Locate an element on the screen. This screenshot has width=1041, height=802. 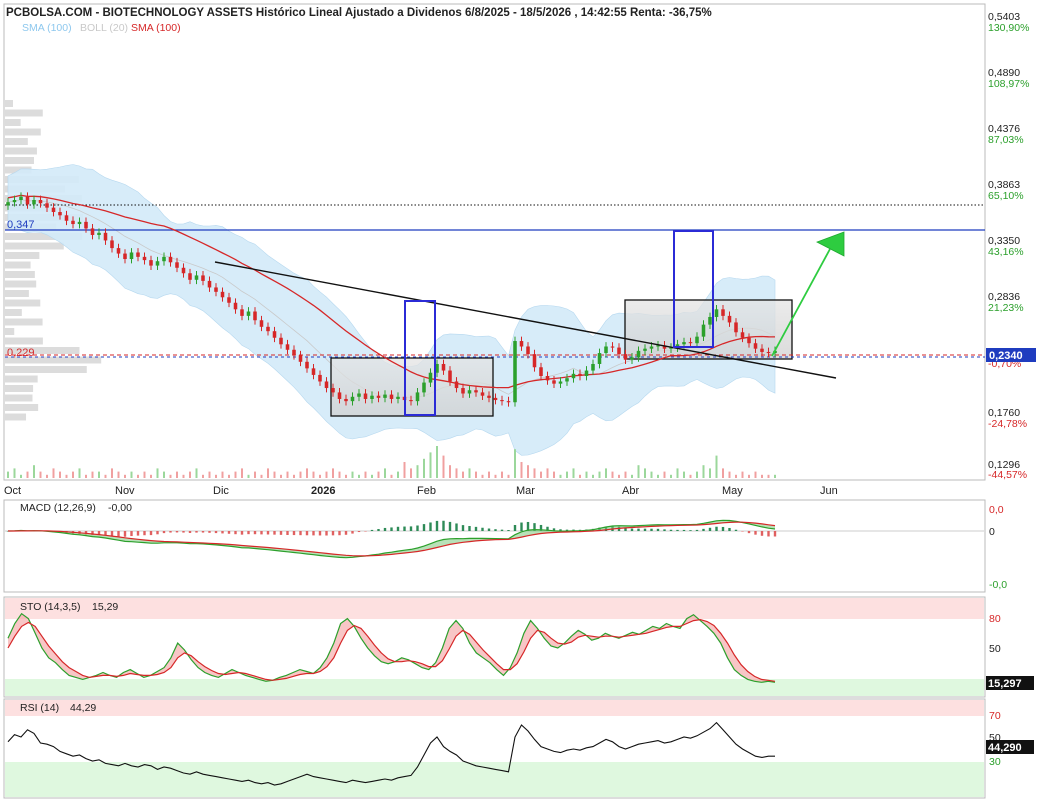
x-tick-label: Dic is located at coordinates (221, 491).